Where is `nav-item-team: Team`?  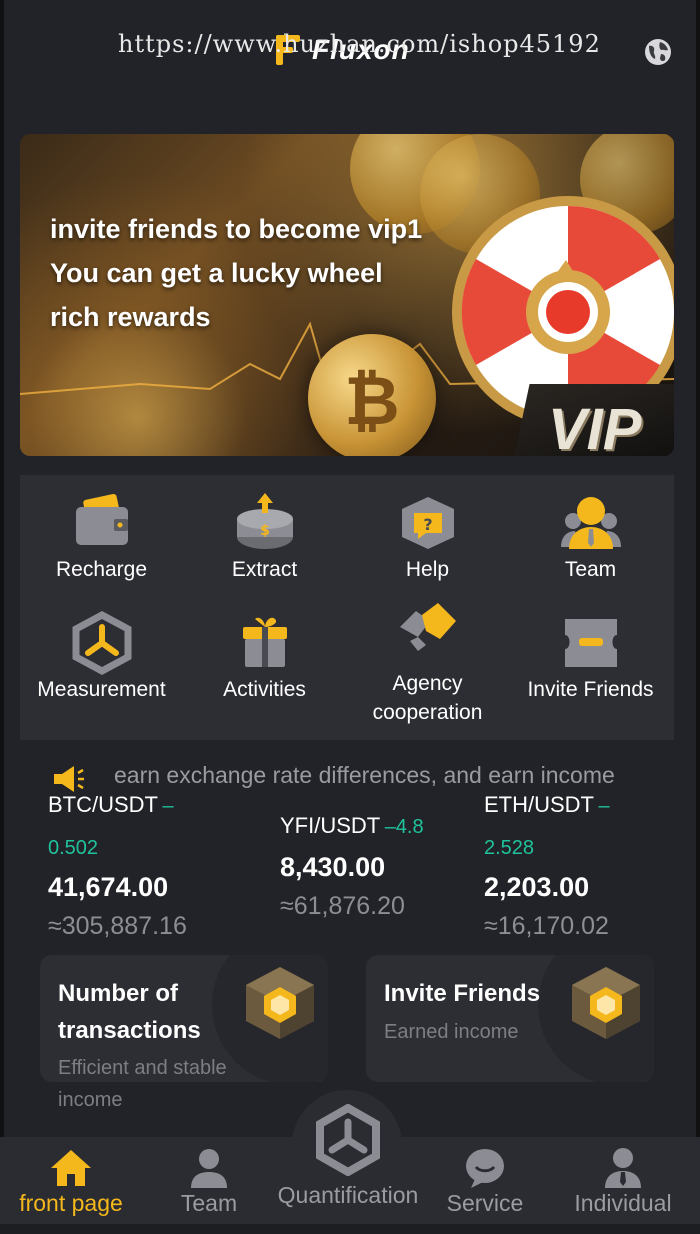
nav-item-team: Team is located at coordinates (209, 1181).